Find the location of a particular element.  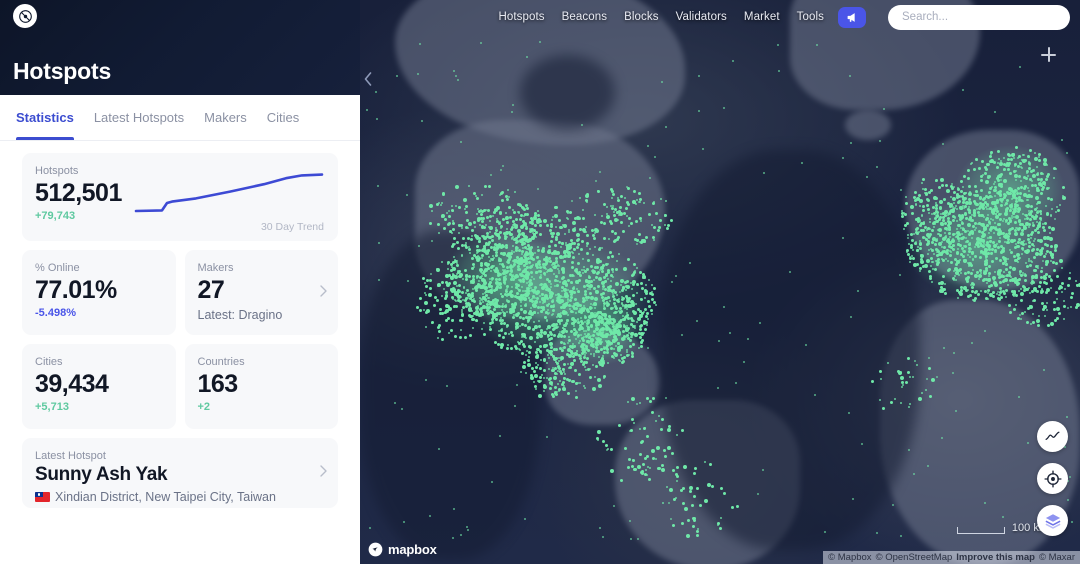

layers-icon is located at coordinates (1052, 521).